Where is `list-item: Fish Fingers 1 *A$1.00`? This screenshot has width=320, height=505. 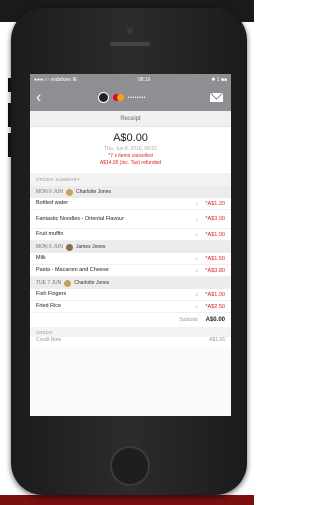 list-item: Fish Fingers 1 *A$1.00 is located at coordinates (130, 295).